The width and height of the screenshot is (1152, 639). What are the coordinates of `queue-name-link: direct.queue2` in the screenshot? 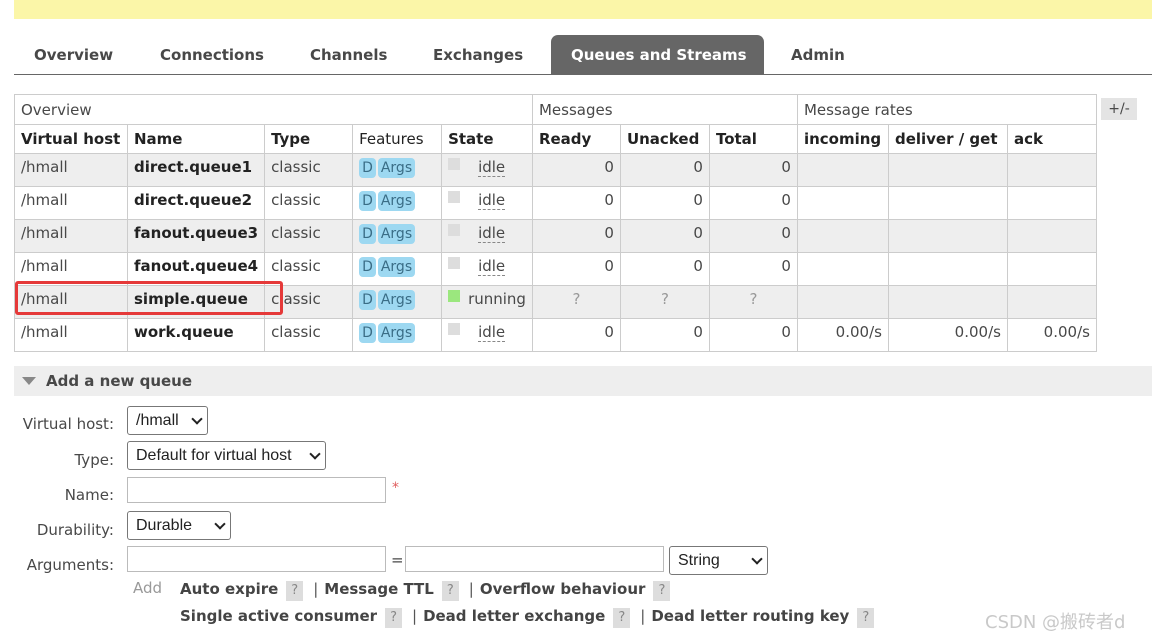 It's located at (196, 203).